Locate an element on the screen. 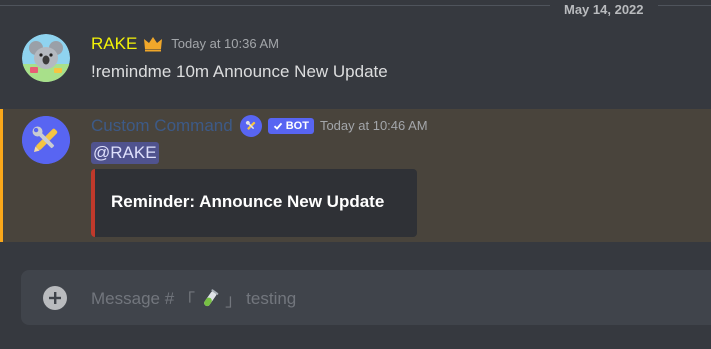  embed: Reminder: Announce New Update is located at coordinates (254, 203).